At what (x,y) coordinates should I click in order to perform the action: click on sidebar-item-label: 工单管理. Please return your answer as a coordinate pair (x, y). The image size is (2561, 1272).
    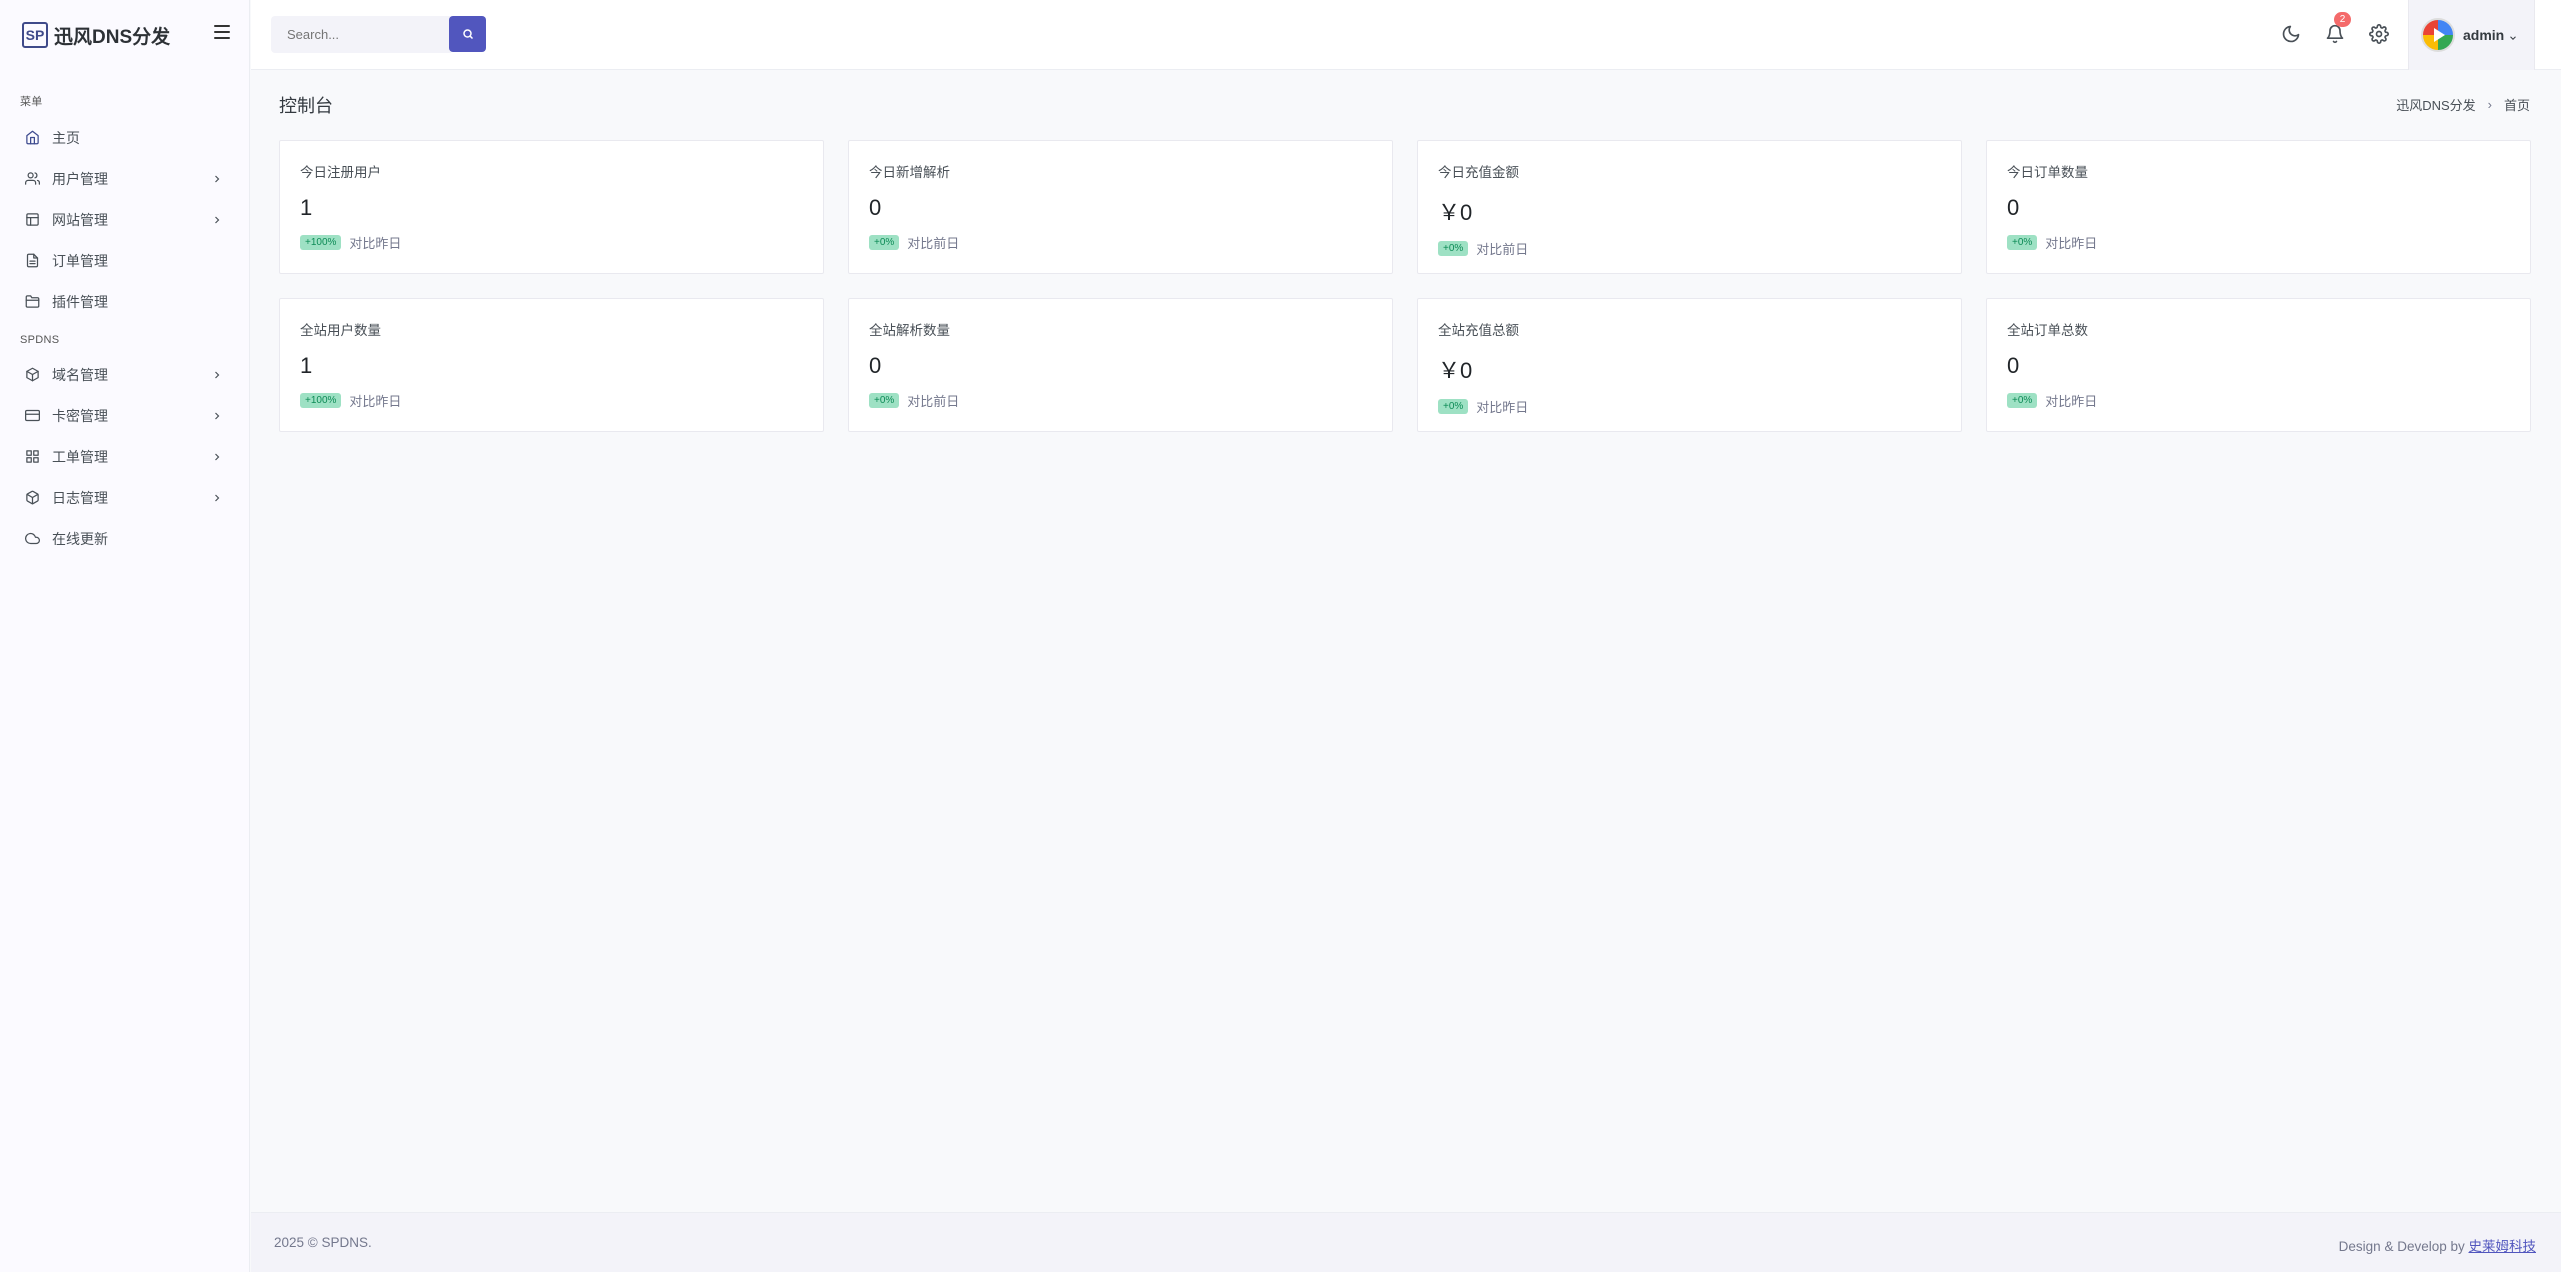
    Looking at the image, I should click on (80, 456).